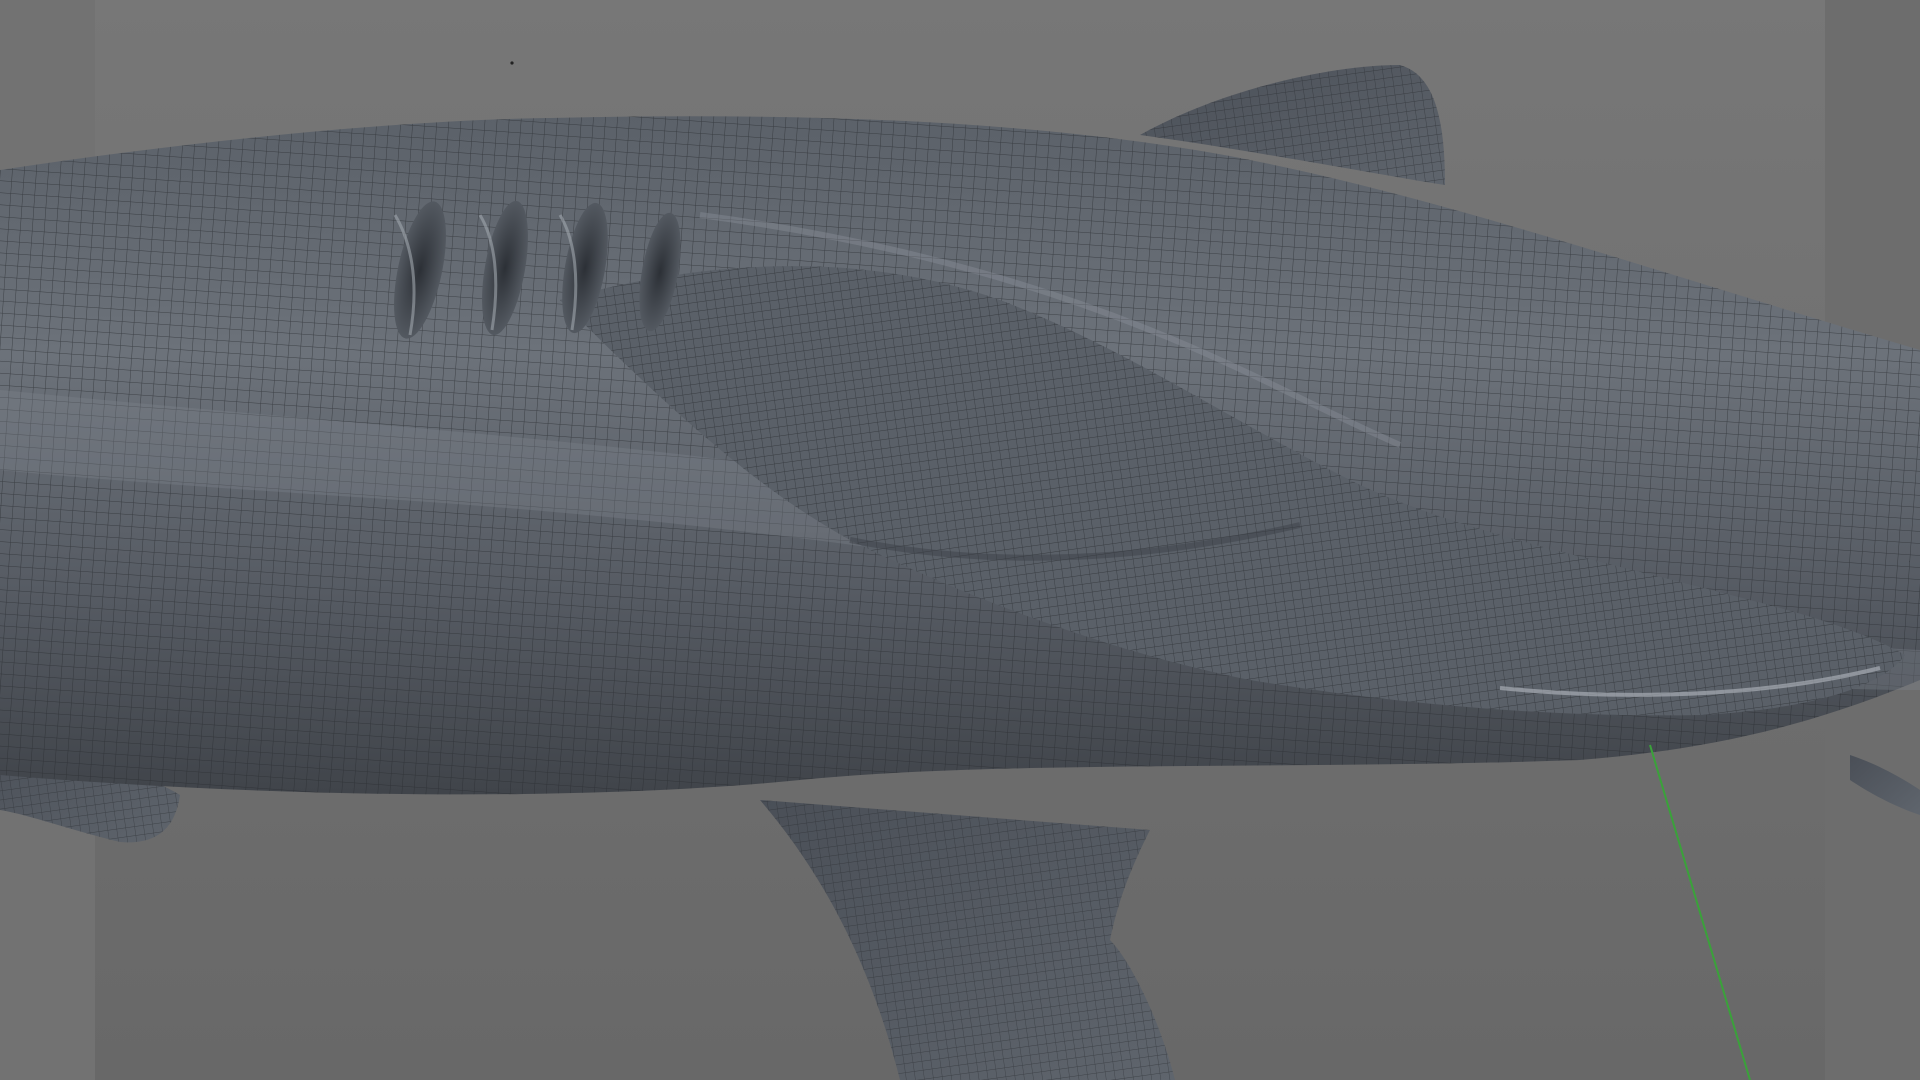 The height and width of the screenshot is (1080, 1920). I want to click on y-axis-line, so click(1700, 912).